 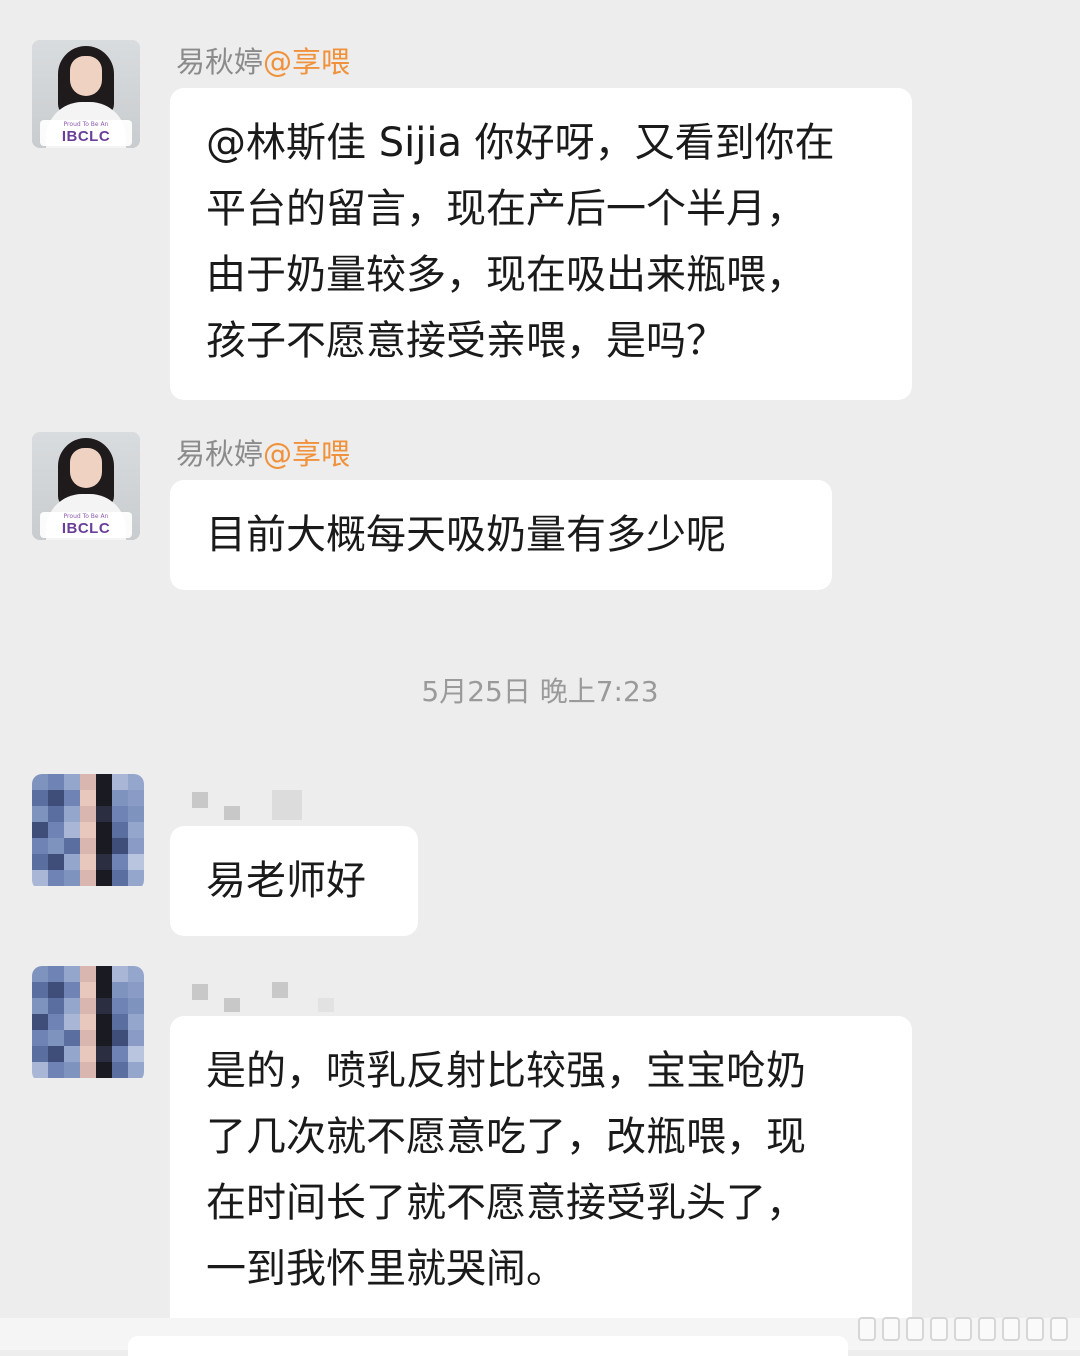 I want to click on sender-name-pixelated, so click(x=252, y=808).